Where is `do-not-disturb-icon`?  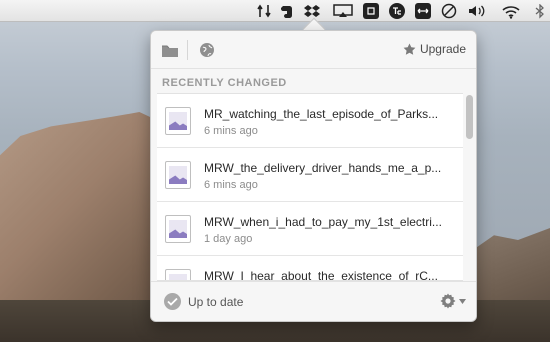 do-not-disturb-icon is located at coordinates (449, 11).